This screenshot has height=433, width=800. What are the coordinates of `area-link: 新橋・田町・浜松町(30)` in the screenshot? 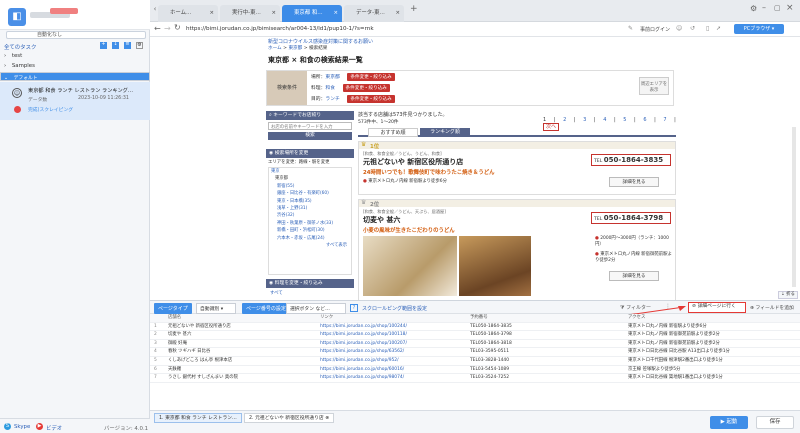 It's located at (311, 230).